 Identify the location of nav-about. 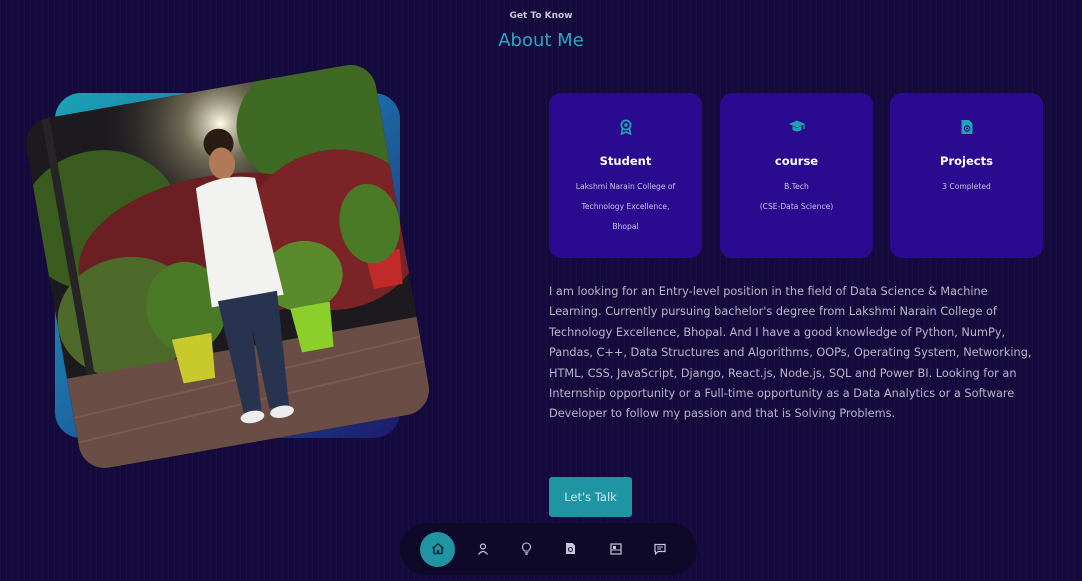
(482, 549).